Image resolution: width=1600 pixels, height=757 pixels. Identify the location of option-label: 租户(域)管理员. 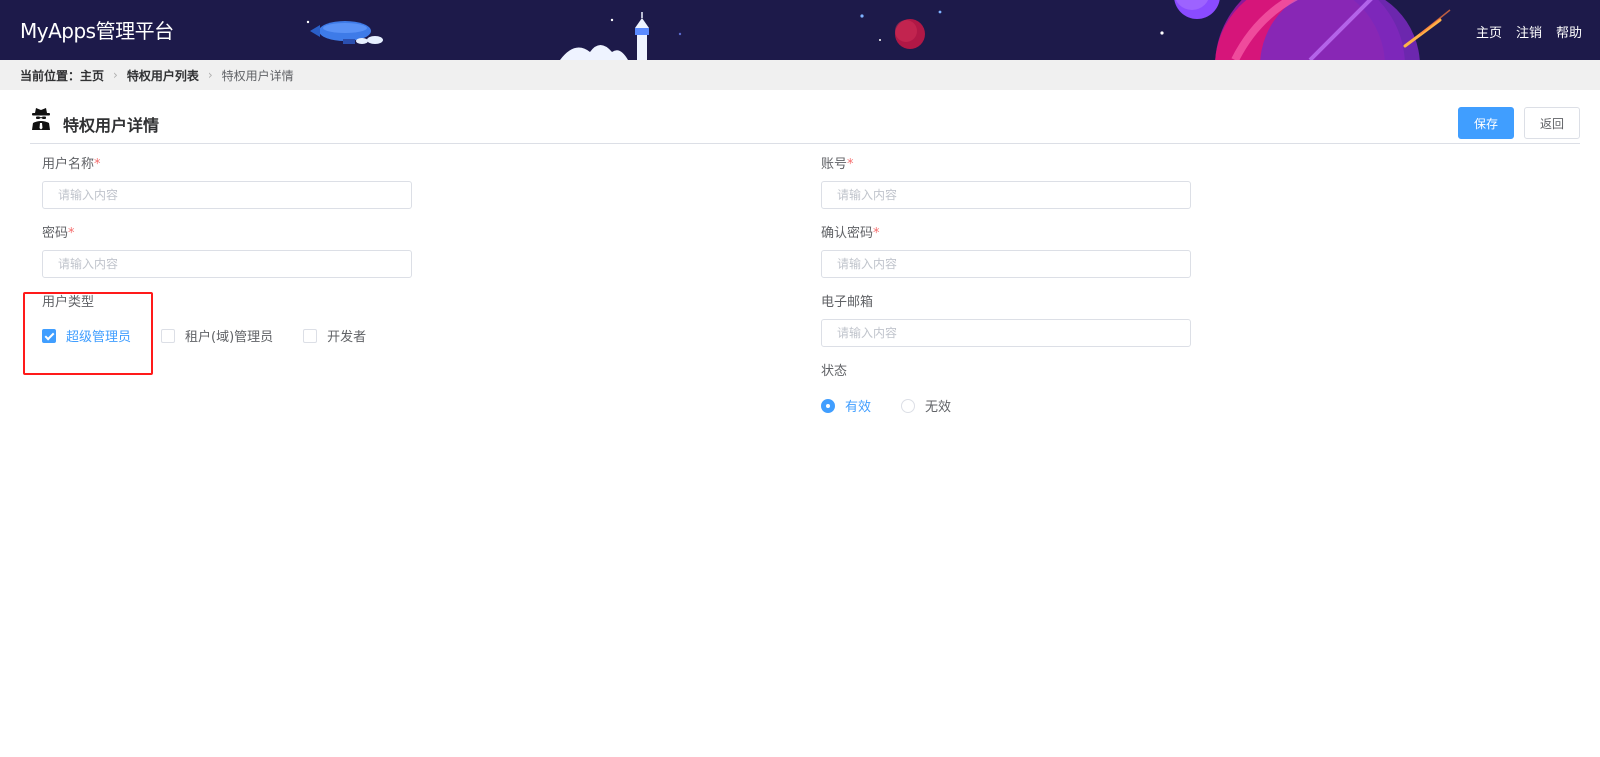
(229, 337).